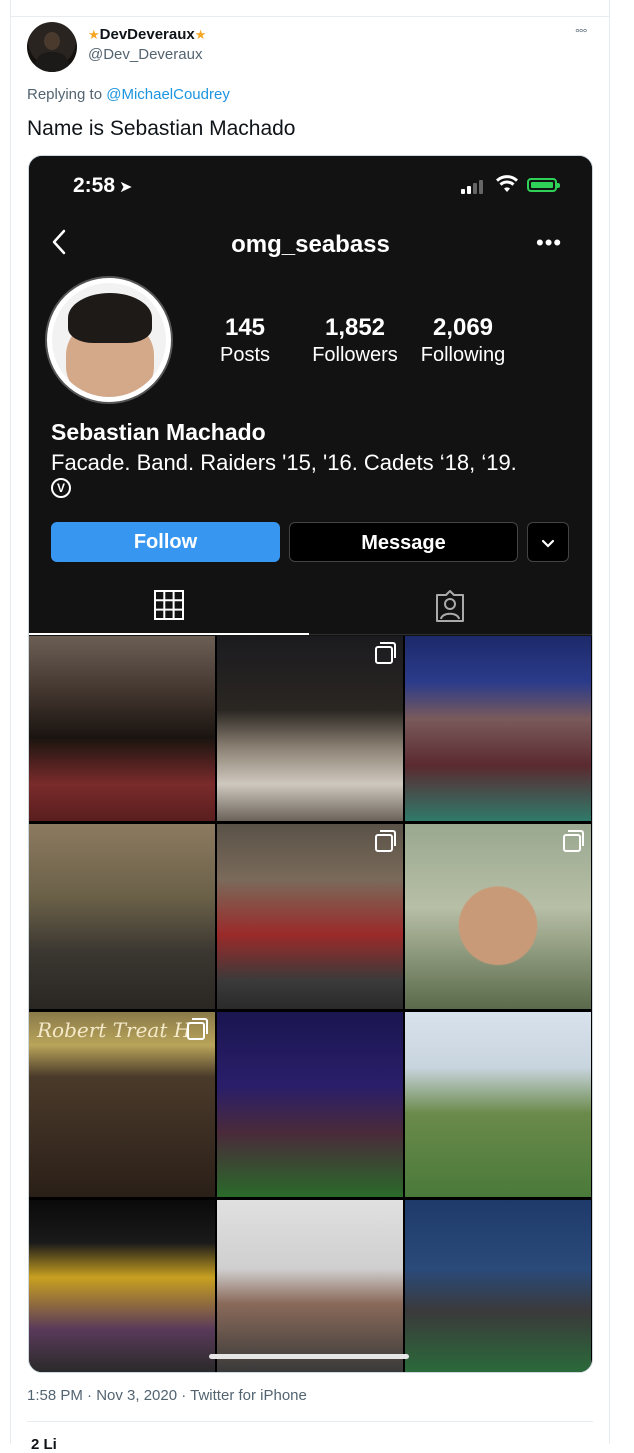  What do you see at coordinates (507, 183) in the screenshot?
I see `wifi-icon` at bounding box center [507, 183].